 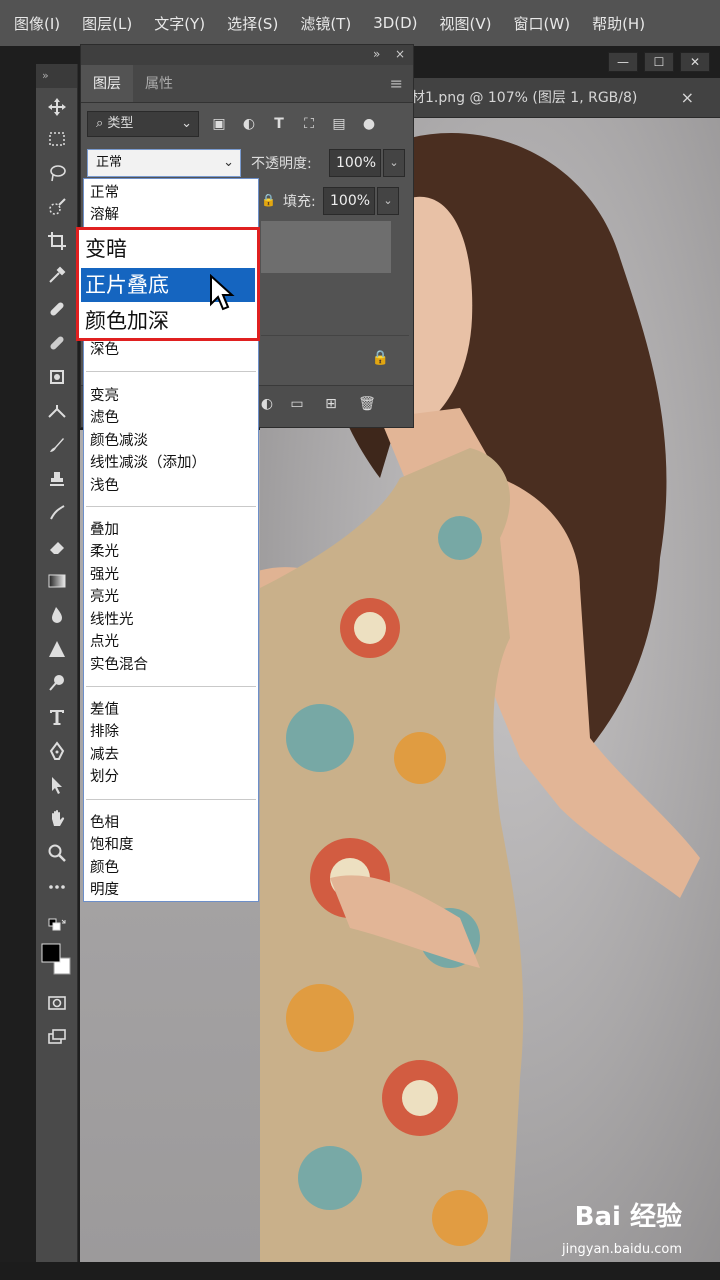 What do you see at coordinates (107, 23) in the screenshot?
I see `menu-layer: 图层(L)` at bounding box center [107, 23].